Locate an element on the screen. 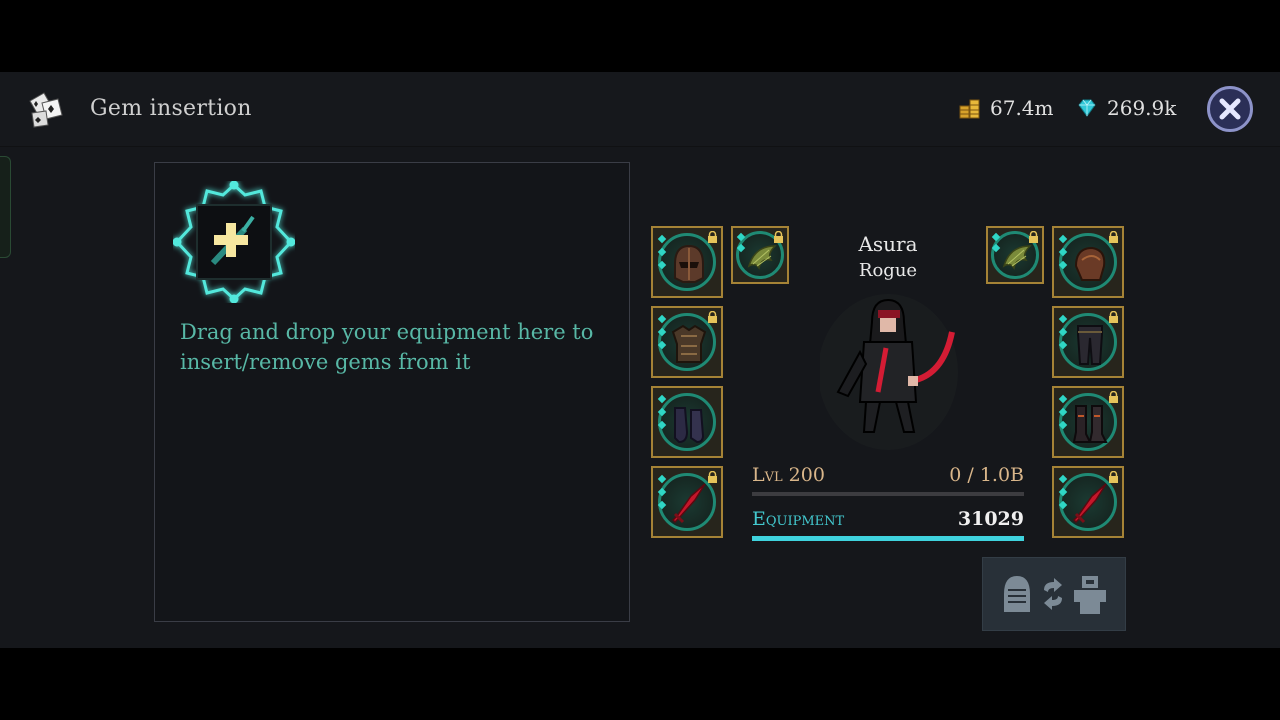  equipment-slot-weapon-left is located at coordinates (687, 502).